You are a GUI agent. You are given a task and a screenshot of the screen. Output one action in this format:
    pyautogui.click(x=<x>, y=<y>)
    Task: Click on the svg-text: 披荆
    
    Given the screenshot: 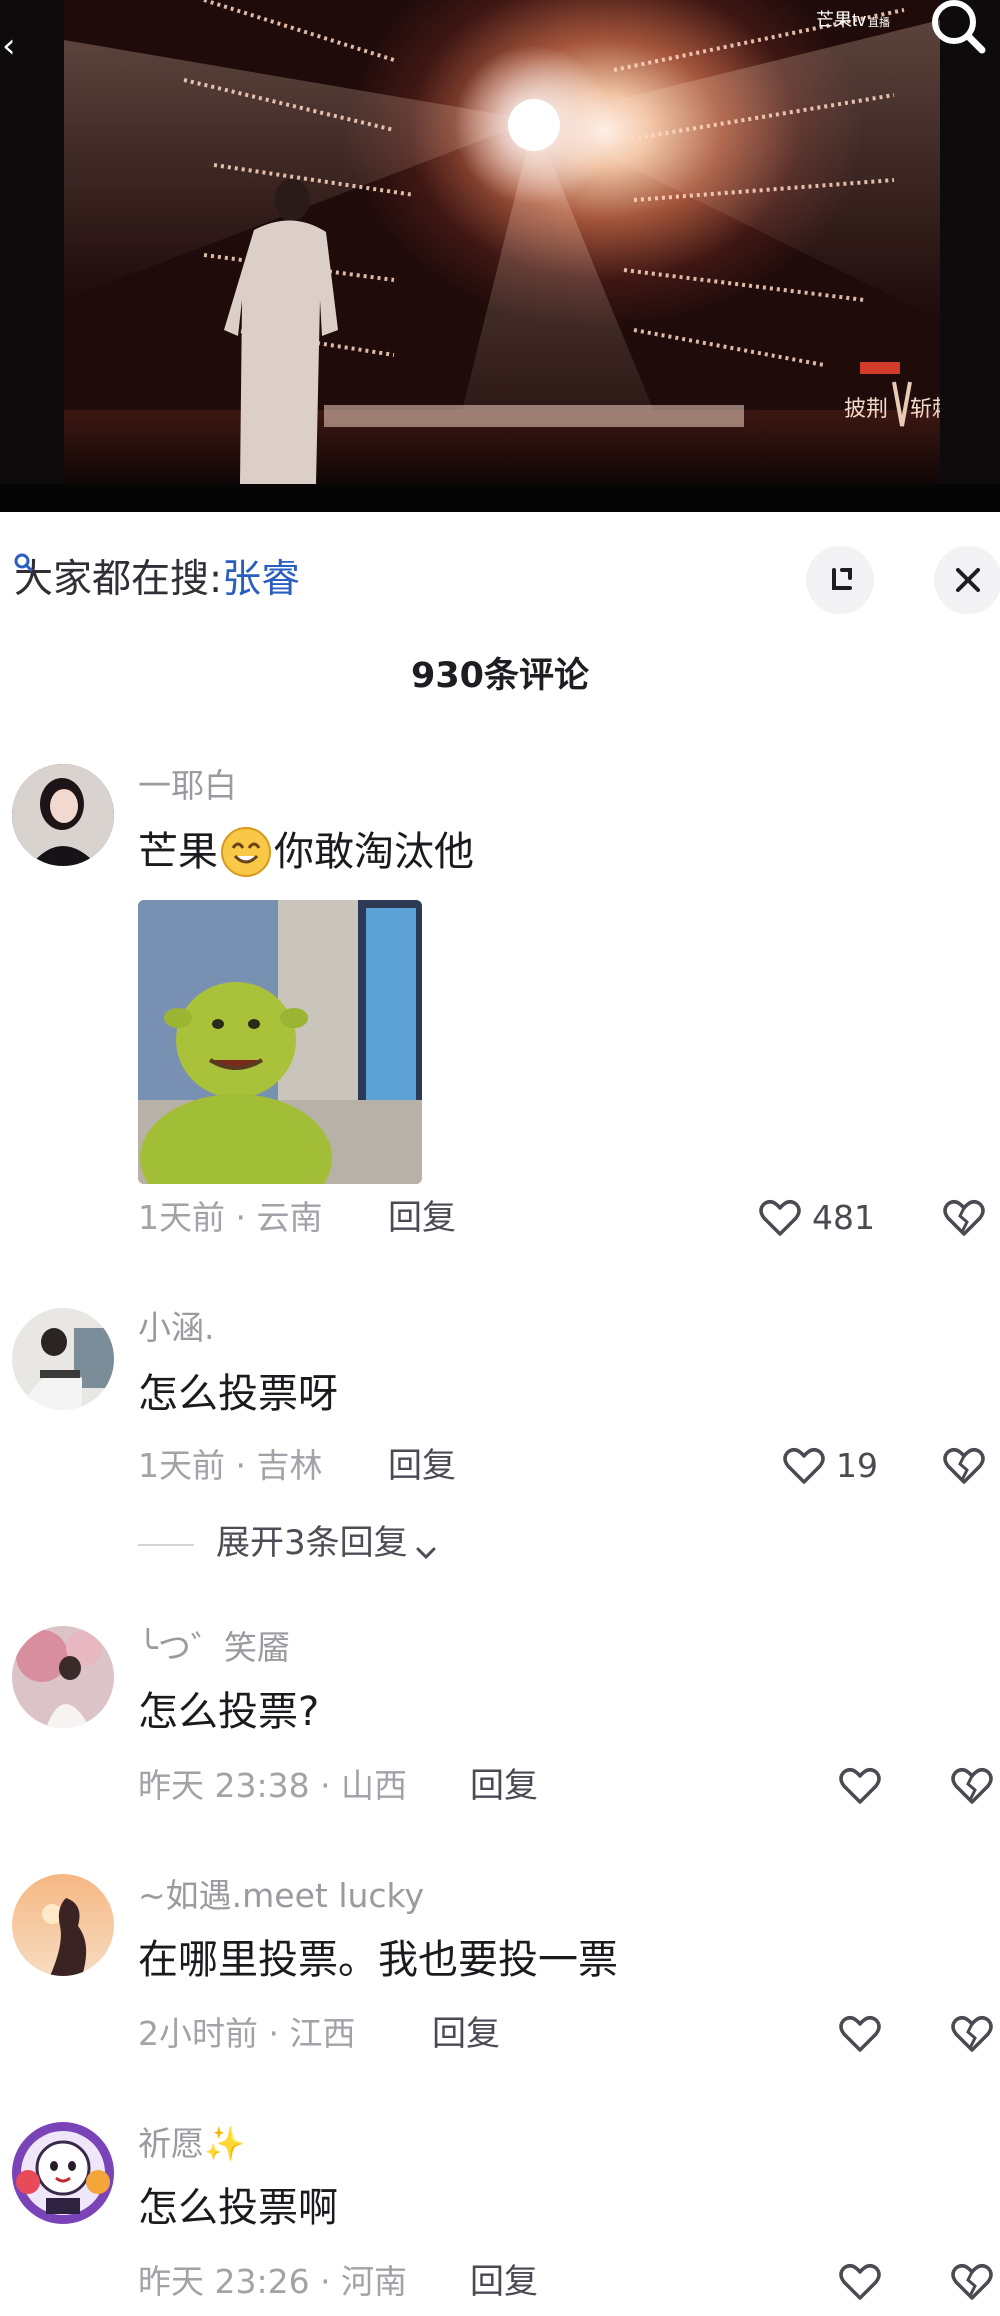 What is the action you would take?
    pyautogui.click(x=866, y=409)
    